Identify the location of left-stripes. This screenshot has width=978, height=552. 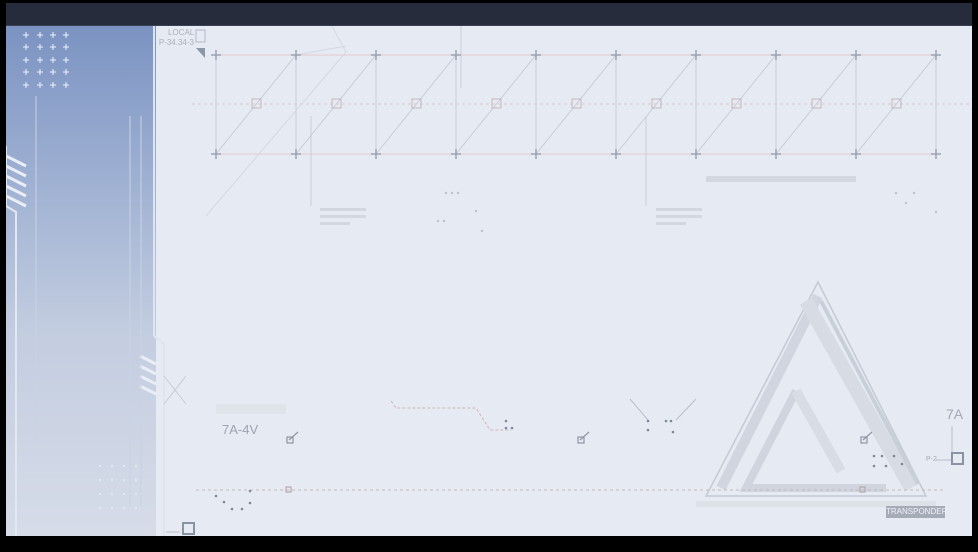
(81, 275).